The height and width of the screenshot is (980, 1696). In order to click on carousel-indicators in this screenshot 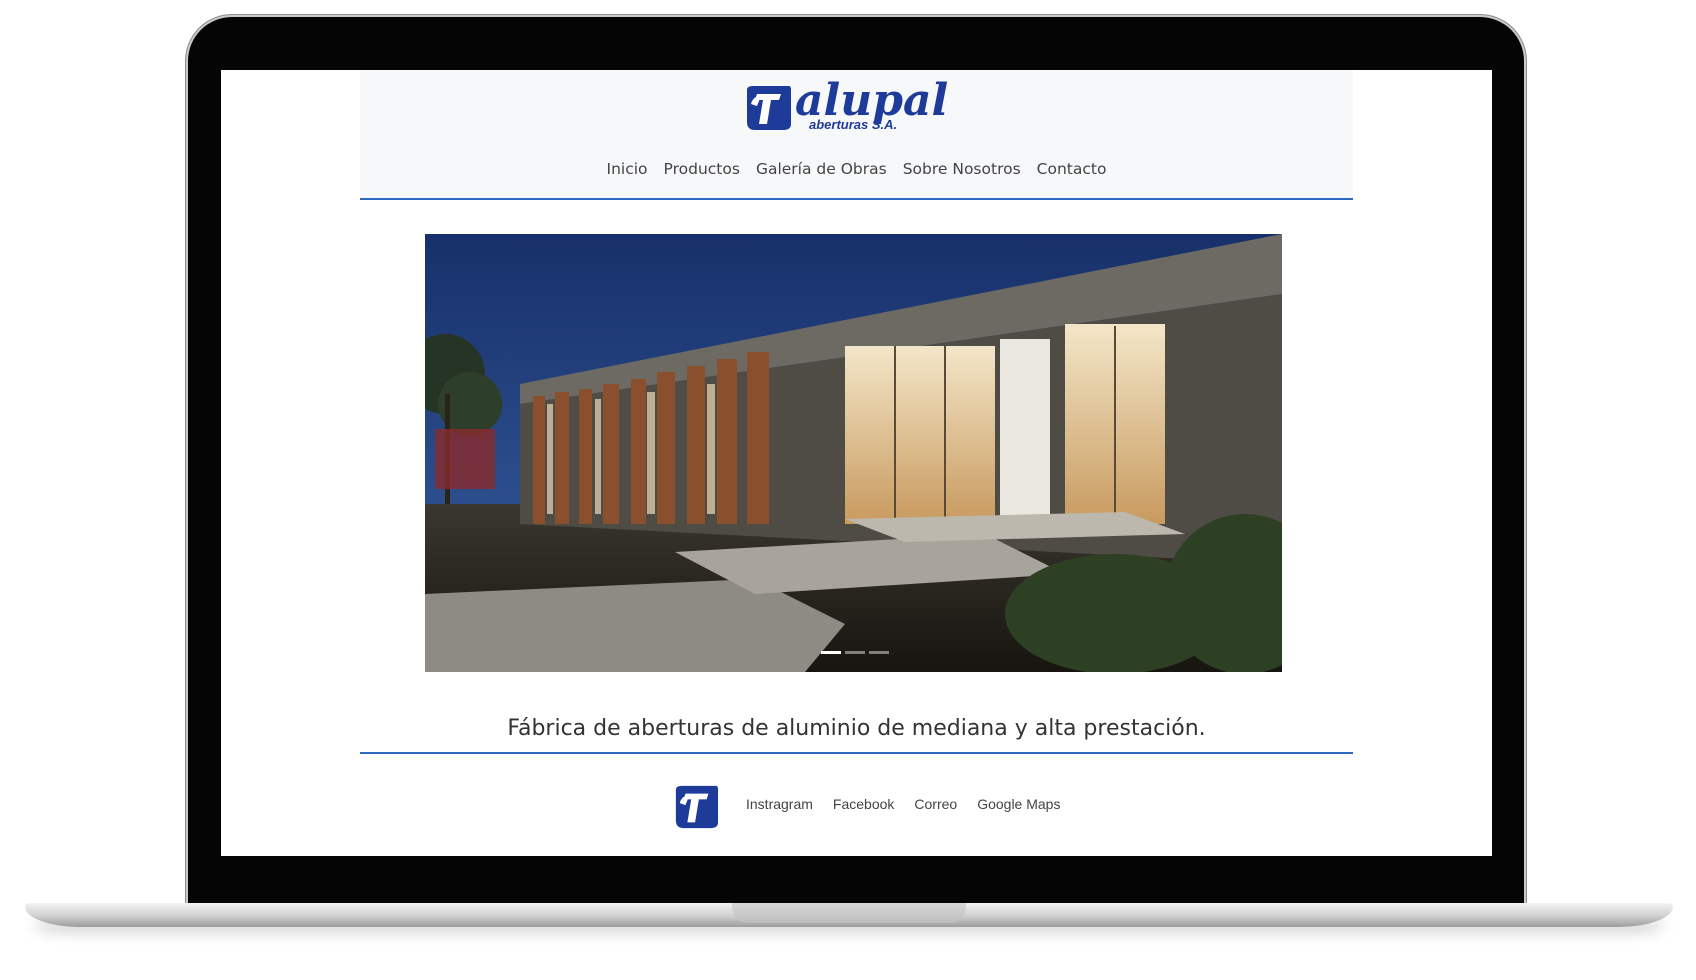, I will do `click(855, 652)`.